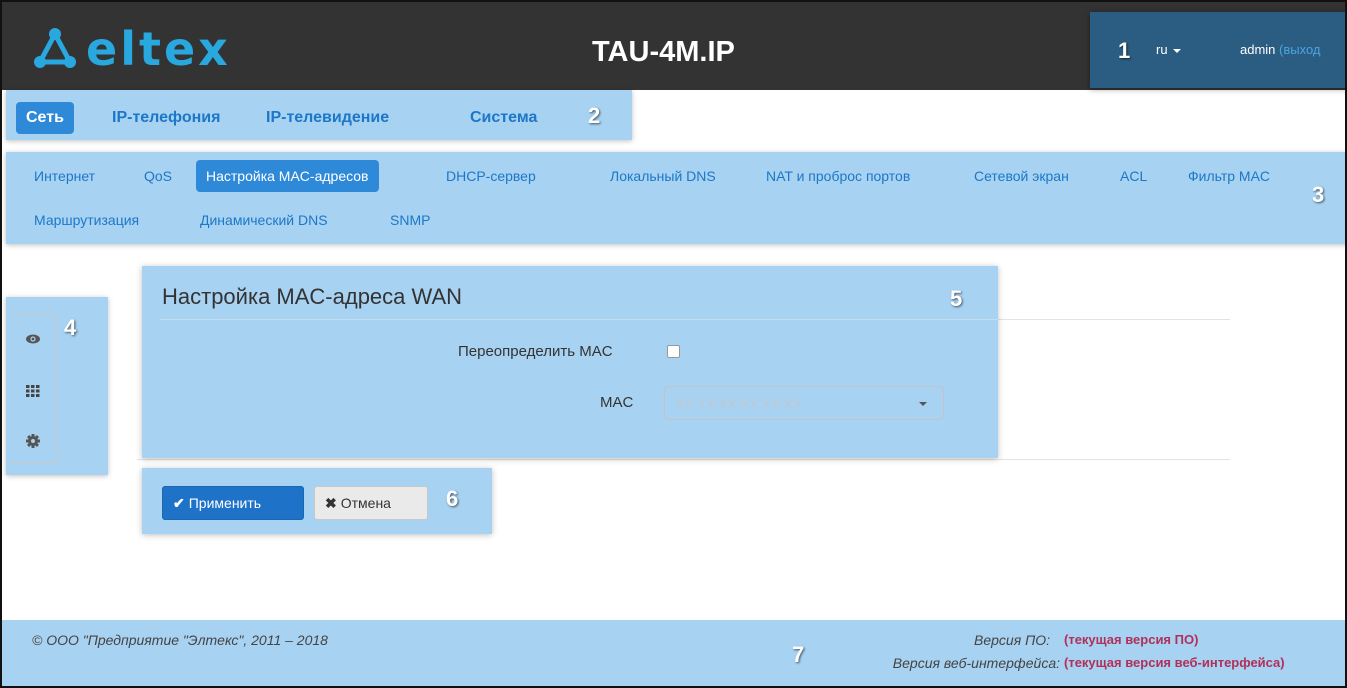  What do you see at coordinates (55, 48) in the screenshot?
I see `eltex-logo-icon` at bounding box center [55, 48].